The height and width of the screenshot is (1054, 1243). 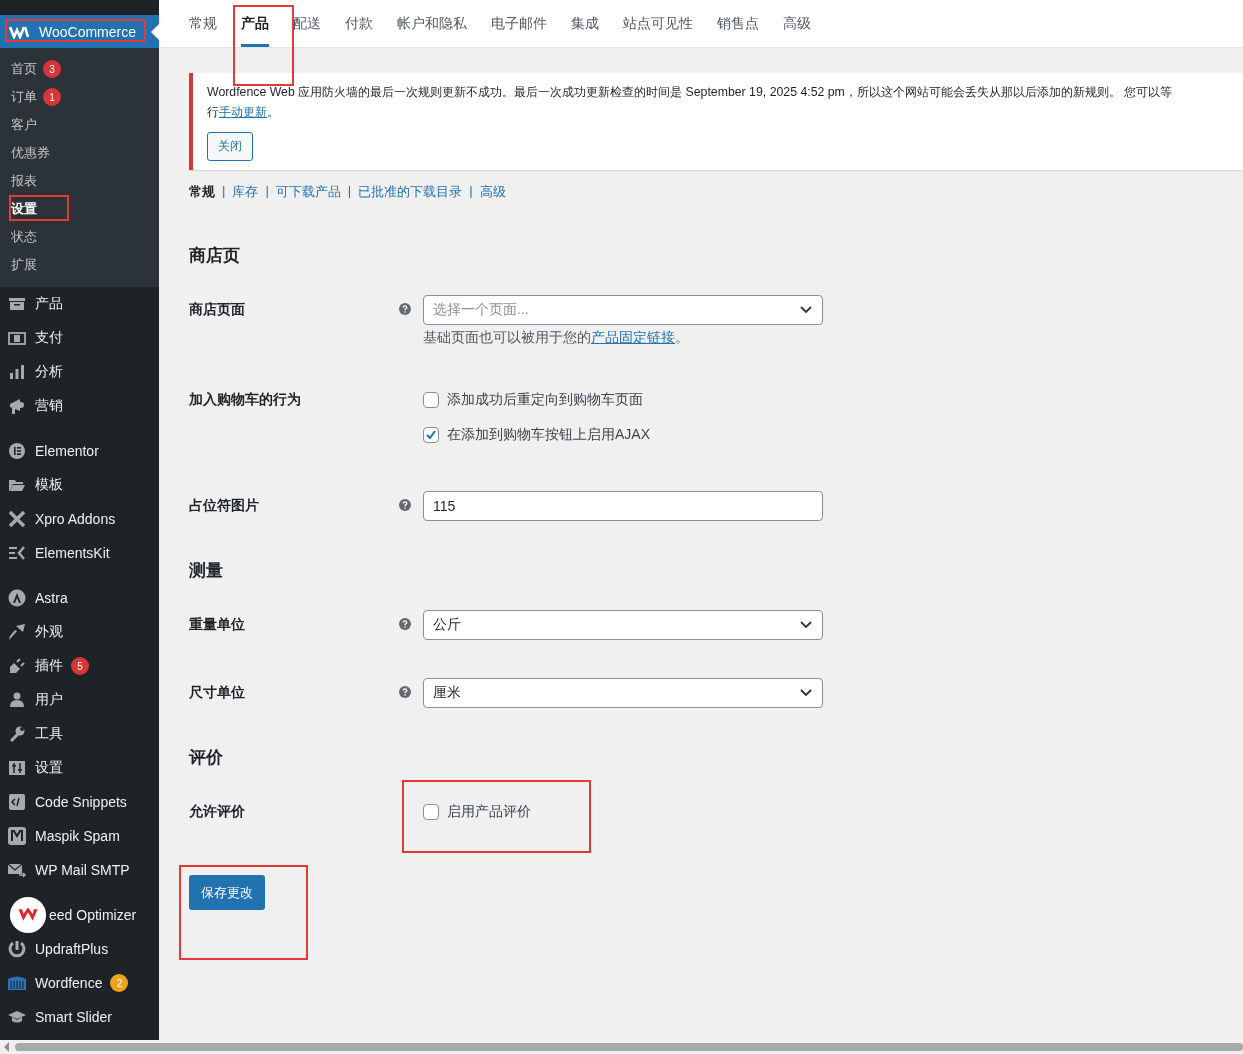 I want to click on section-link: 可下载产品, so click(x=308, y=192).